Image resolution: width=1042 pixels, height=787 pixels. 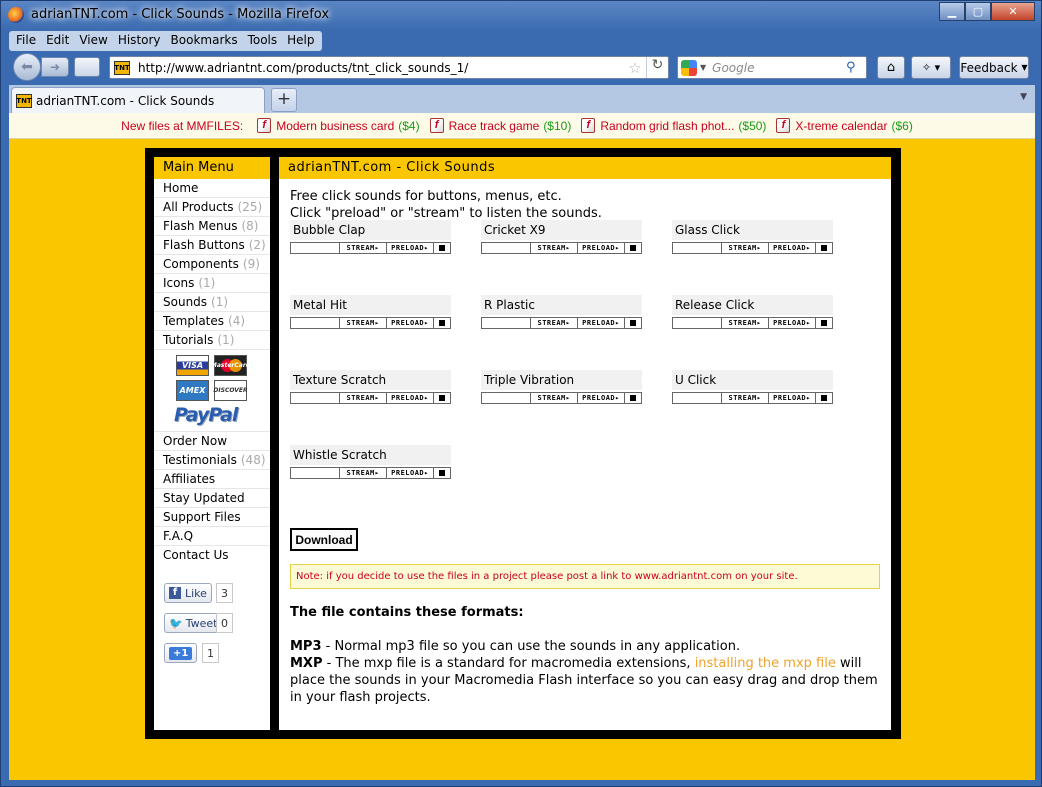 I want to click on sidebar-item-stay-updated: Stay Updated, so click(x=212, y=498).